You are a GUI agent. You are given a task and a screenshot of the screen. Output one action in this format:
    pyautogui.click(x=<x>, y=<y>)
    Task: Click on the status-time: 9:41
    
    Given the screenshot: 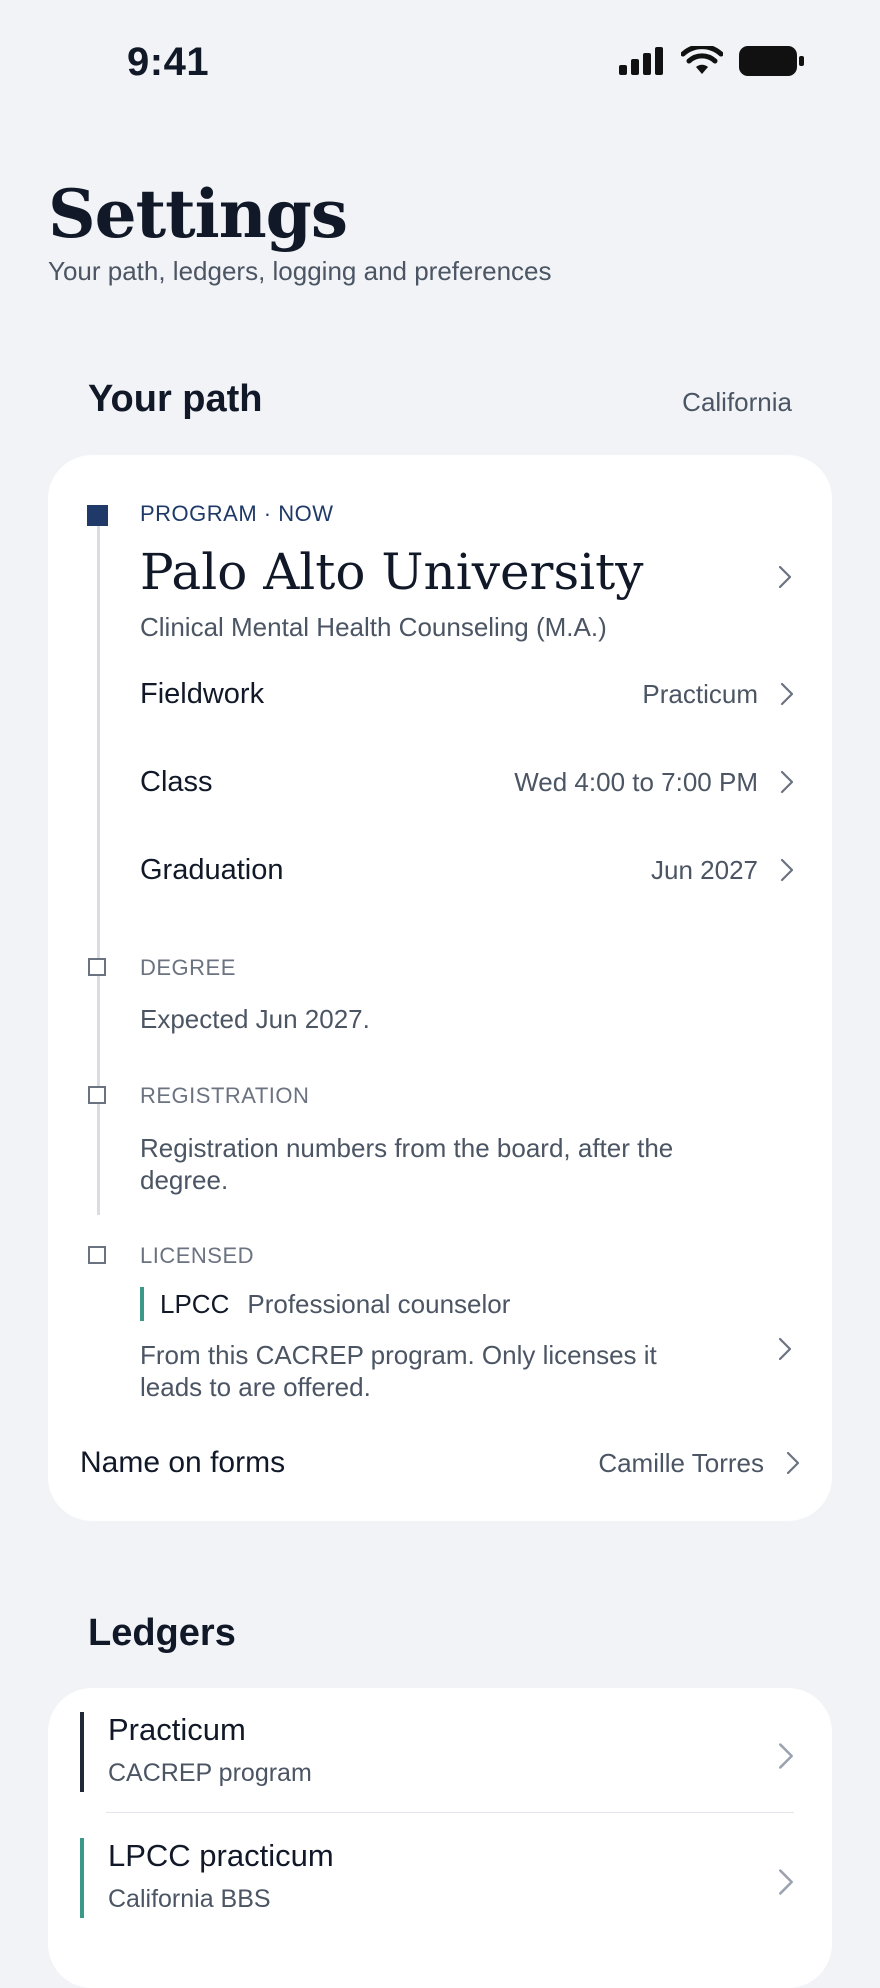 What is the action you would take?
    pyautogui.click(x=168, y=62)
    